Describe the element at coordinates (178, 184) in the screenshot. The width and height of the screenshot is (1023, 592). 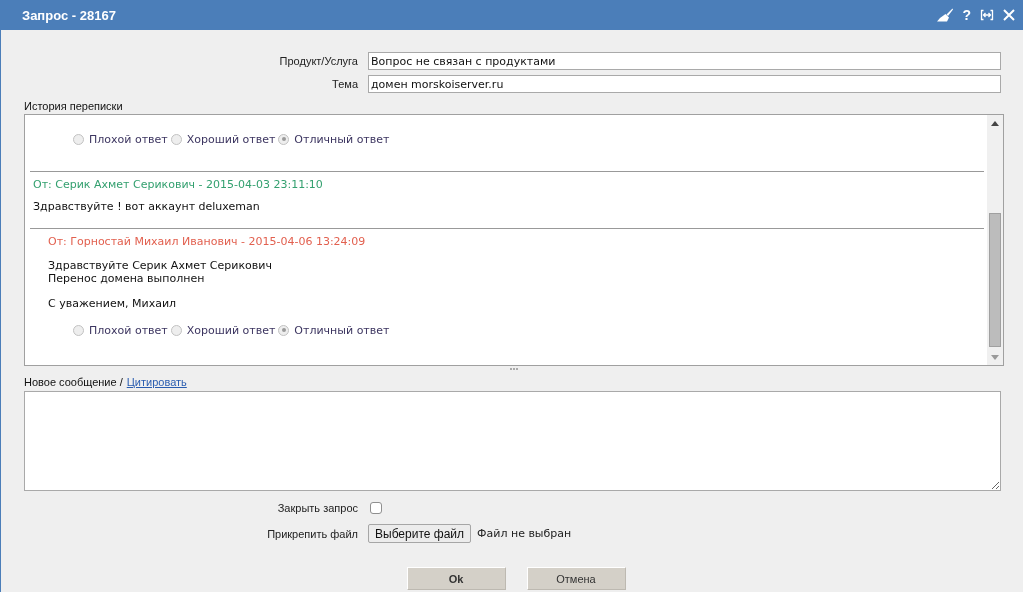
I see `message-author: От: Серик Ахмет Серикович - 2015-04-03 23:11:10` at that location.